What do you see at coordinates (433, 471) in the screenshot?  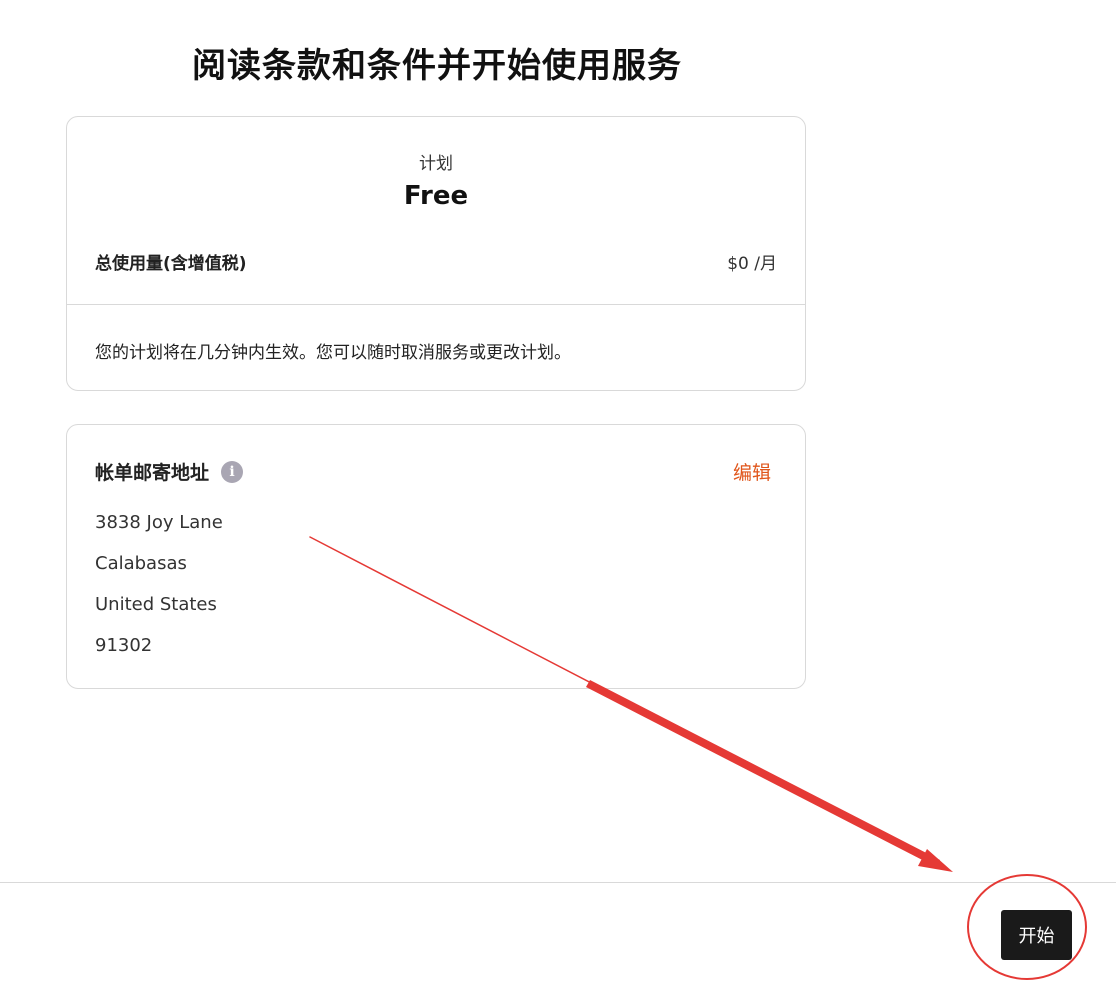 I see `billing-address-header: 帐单邮寄地址 i 编辑` at bounding box center [433, 471].